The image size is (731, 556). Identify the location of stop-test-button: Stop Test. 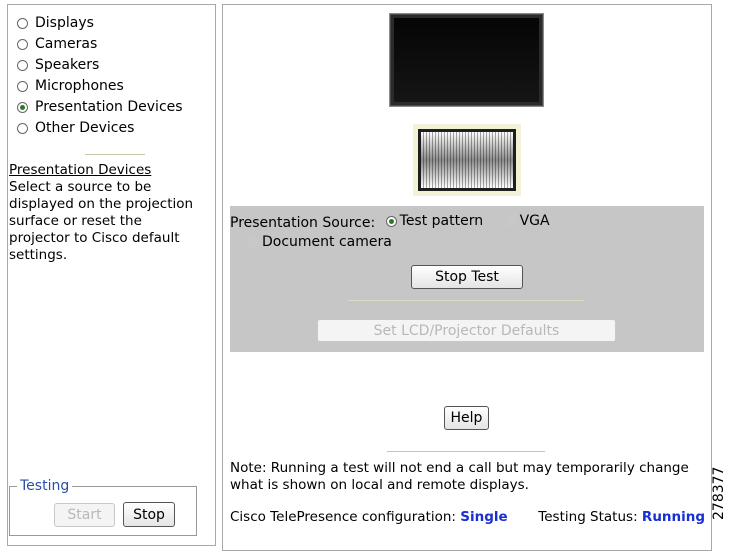
(467, 277).